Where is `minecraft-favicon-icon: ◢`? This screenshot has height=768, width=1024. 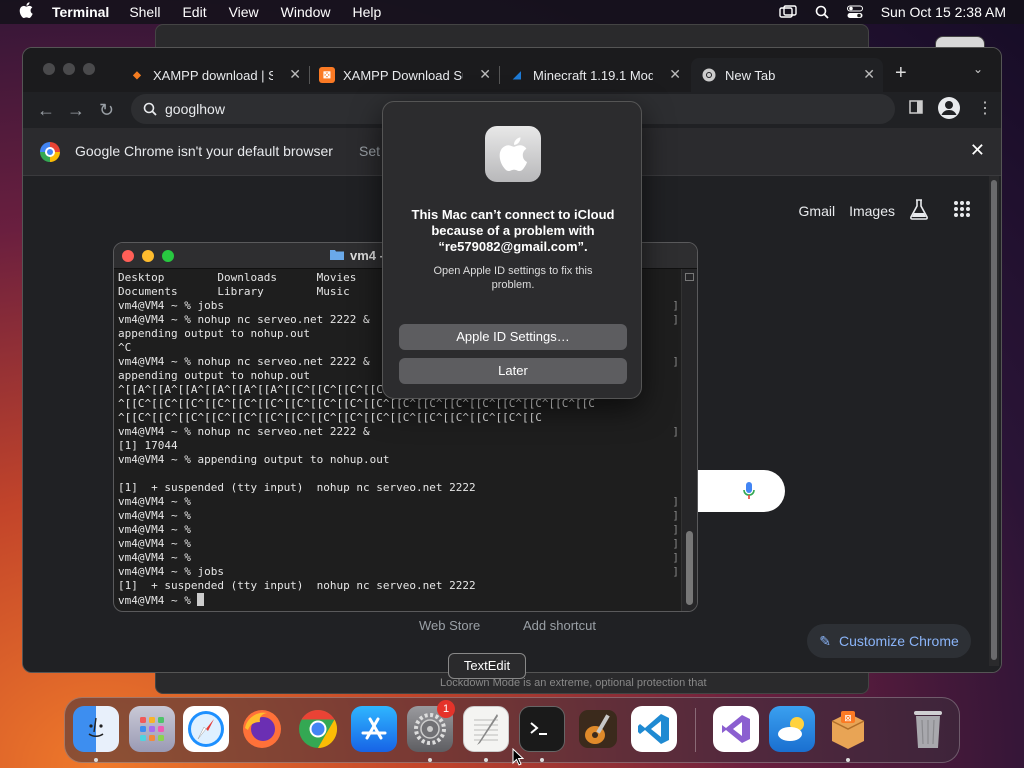 minecraft-favicon-icon: ◢ is located at coordinates (517, 75).